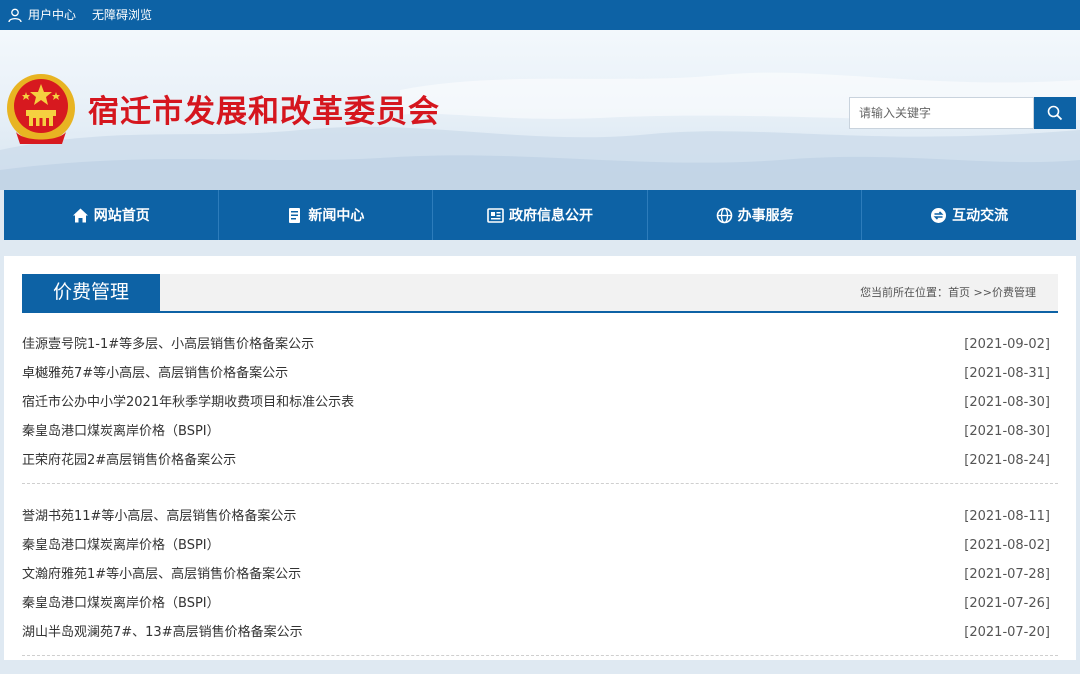  Describe the element at coordinates (540, 632) in the screenshot. I see `list-item: 湖山半岛观澜苑7#、13#高层销售价格备案公示 [2021-07-20]` at that location.